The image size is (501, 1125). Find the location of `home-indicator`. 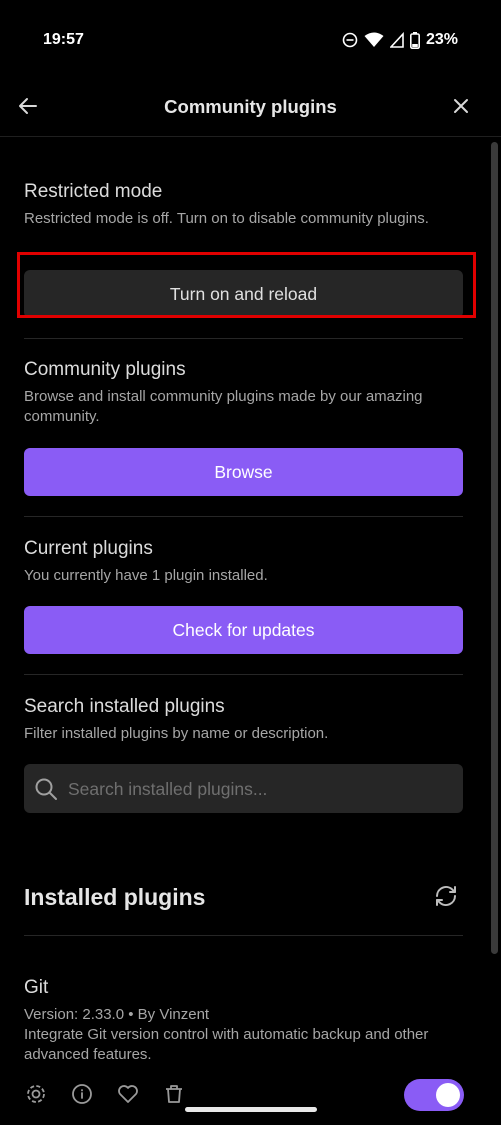

home-indicator is located at coordinates (251, 1109).